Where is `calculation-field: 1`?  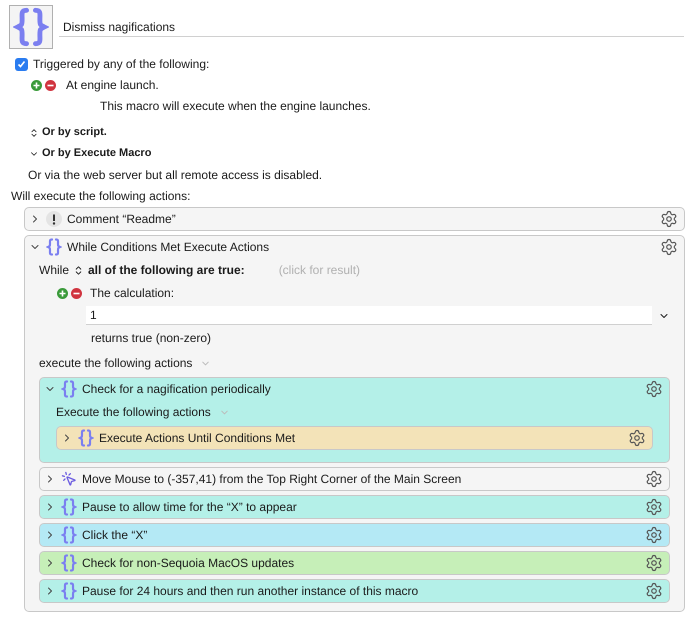 calculation-field: 1 is located at coordinates (369, 315).